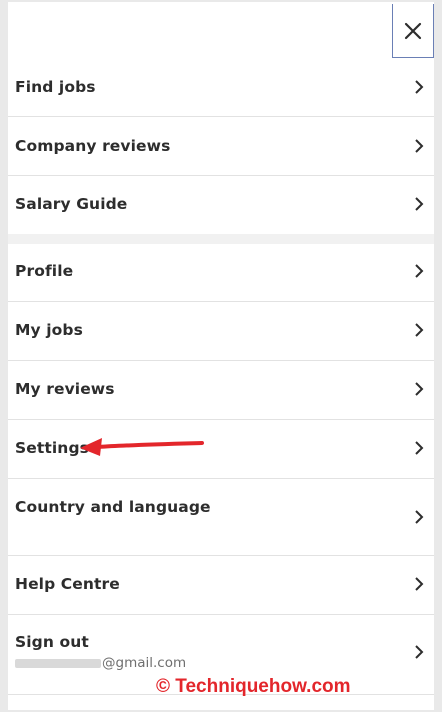 The height and width of the screenshot is (712, 442). Describe the element at coordinates (142, 447) in the screenshot. I see `annotation-arrow-icon` at that location.